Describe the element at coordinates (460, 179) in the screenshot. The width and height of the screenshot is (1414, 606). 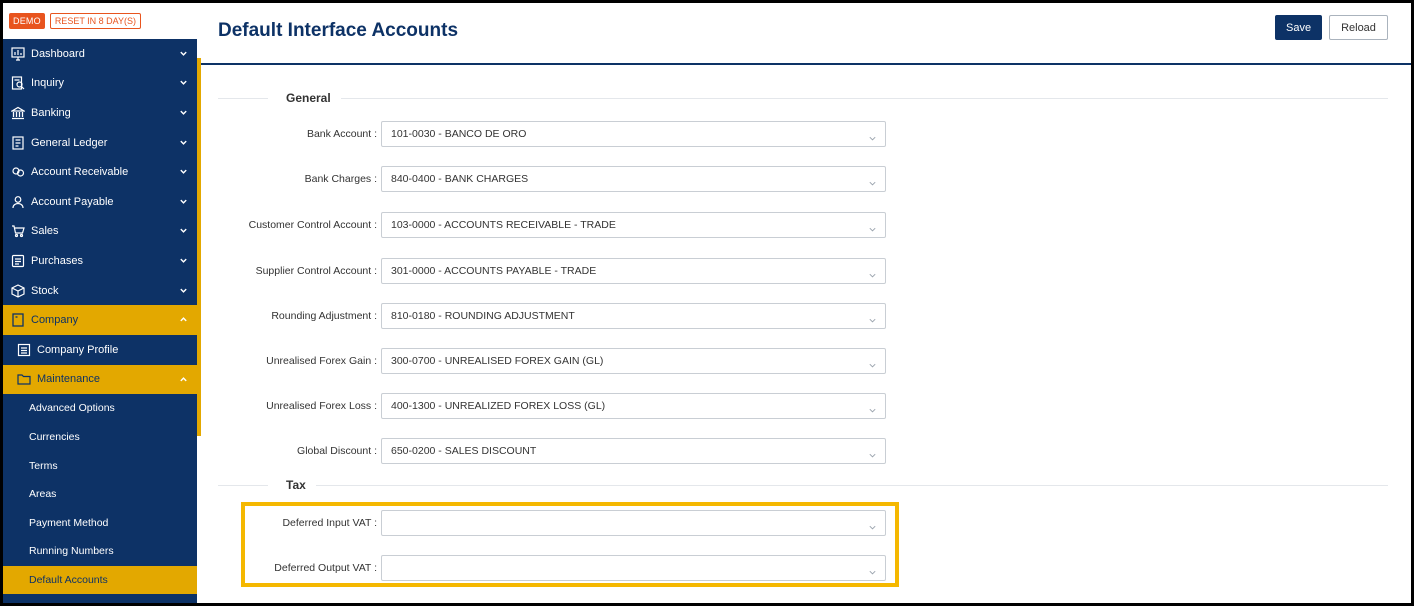
I see `select-value: 840-0400 - BANK CHARGES` at that location.